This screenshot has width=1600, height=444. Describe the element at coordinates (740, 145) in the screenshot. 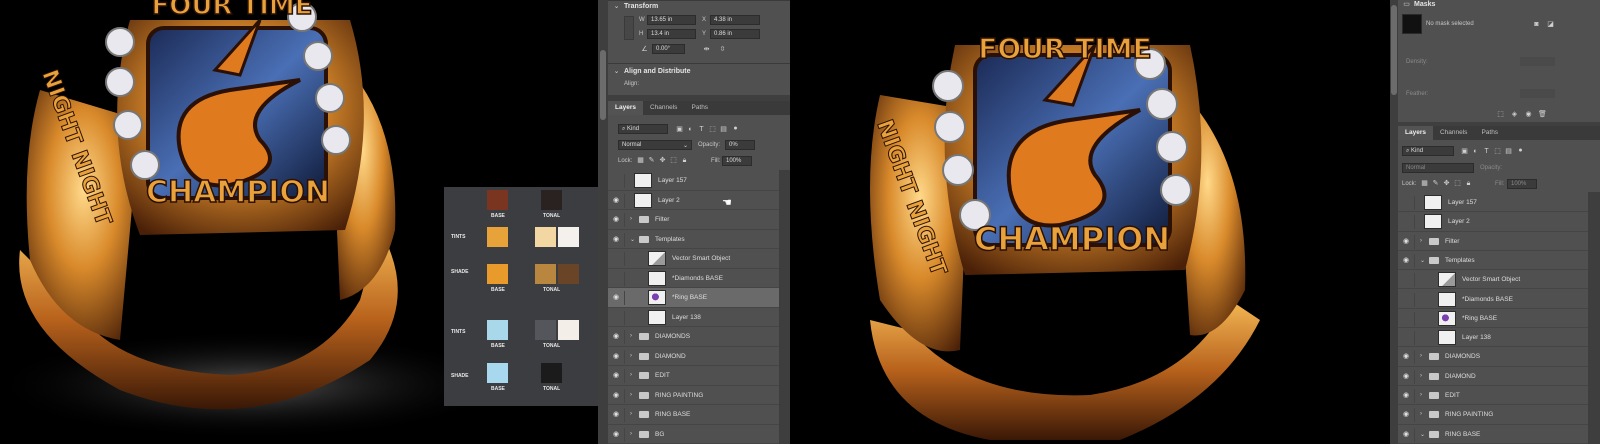

I see `opacity-field: 0%` at that location.